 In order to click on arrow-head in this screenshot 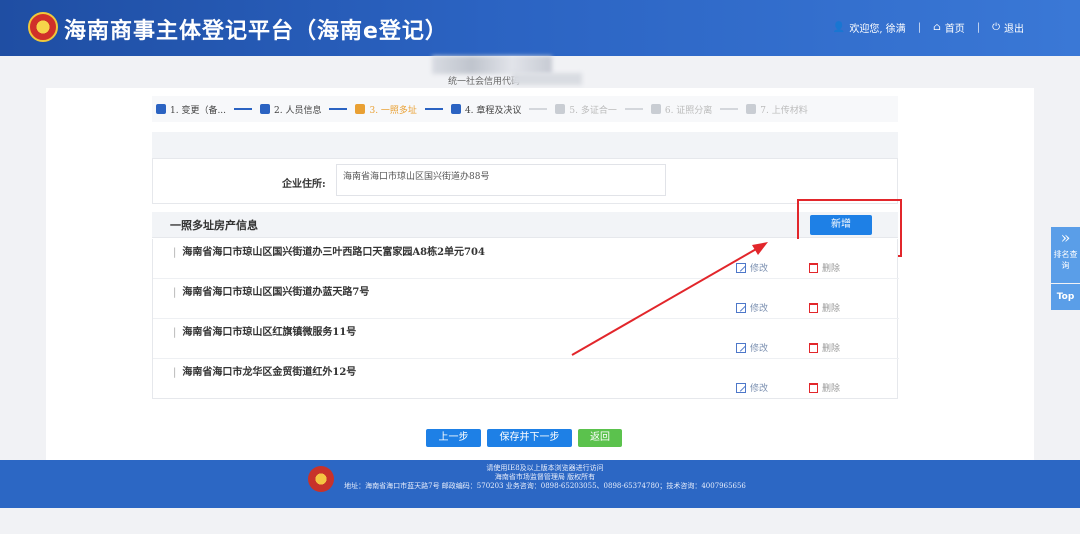, I will do `click(760, 248)`.